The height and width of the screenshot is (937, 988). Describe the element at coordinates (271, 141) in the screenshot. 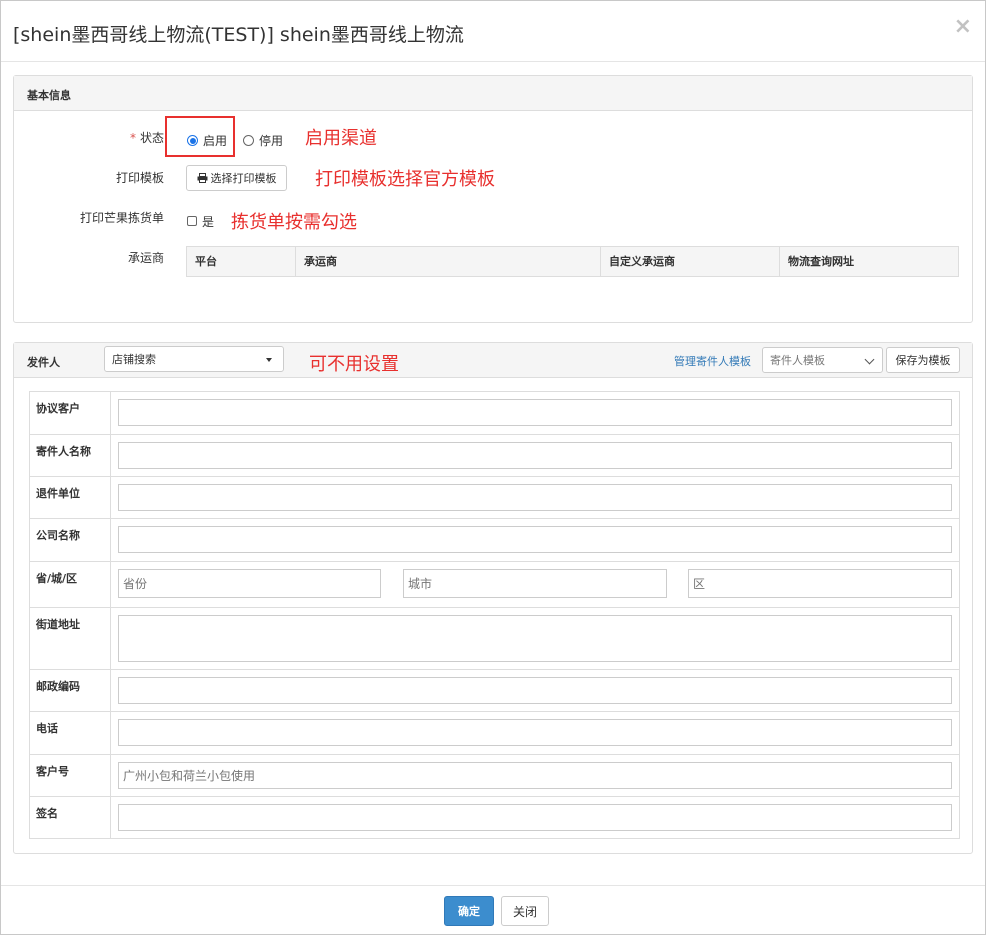

I see `status-disable-label: 停用` at that location.